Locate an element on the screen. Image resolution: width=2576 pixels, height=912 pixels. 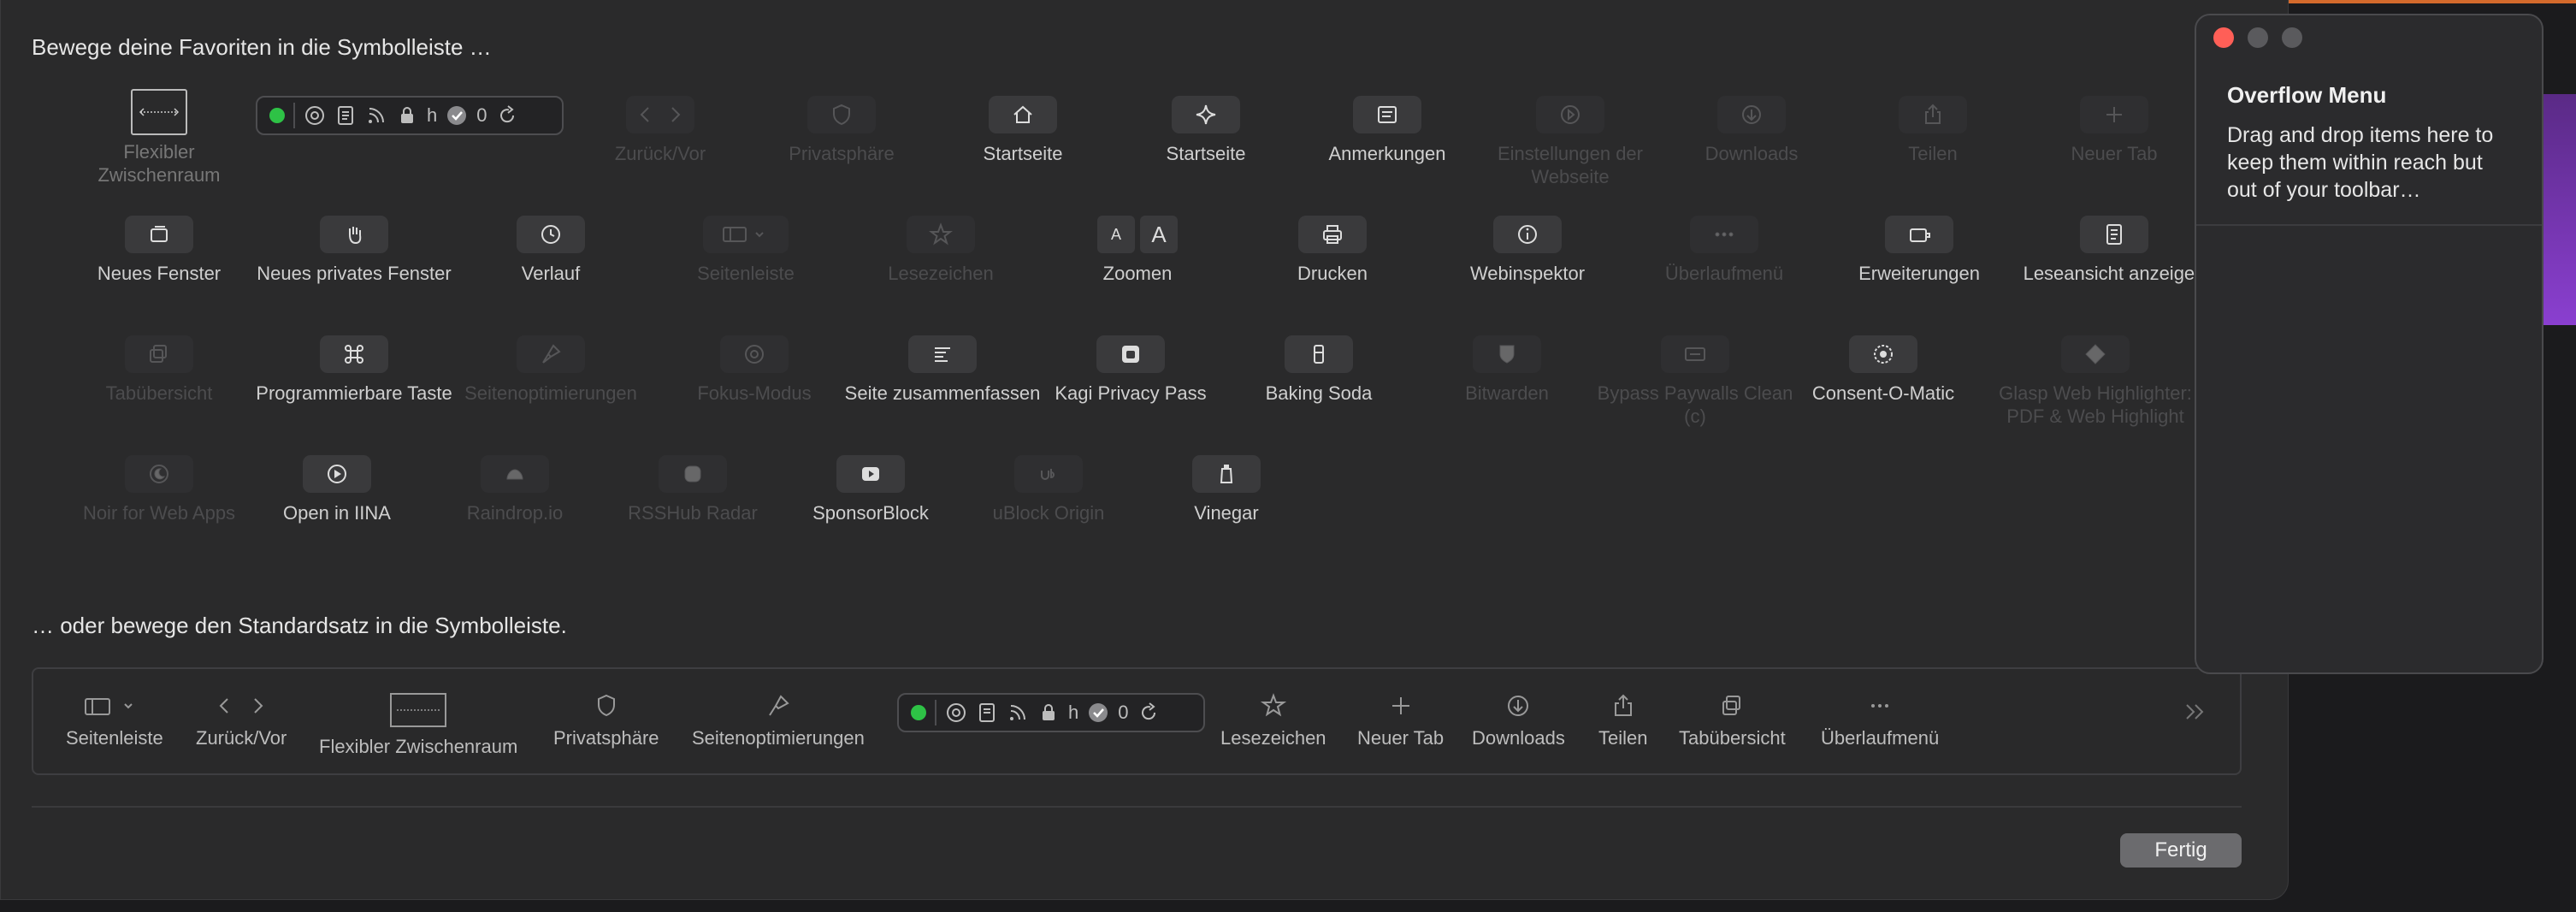
palette-flexible-space: Flexibler Zwischenraum is located at coordinates (159, 138).